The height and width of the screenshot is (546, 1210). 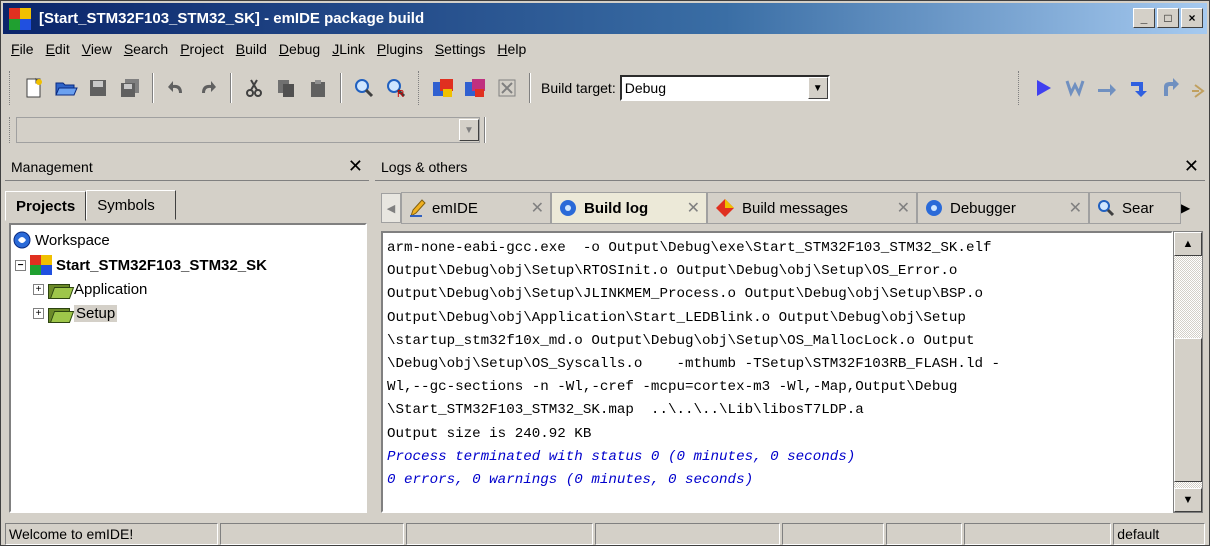 What do you see at coordinates (507, 88) in the screenshot?
I see `abort-icon` at bounding box center [507, 88].